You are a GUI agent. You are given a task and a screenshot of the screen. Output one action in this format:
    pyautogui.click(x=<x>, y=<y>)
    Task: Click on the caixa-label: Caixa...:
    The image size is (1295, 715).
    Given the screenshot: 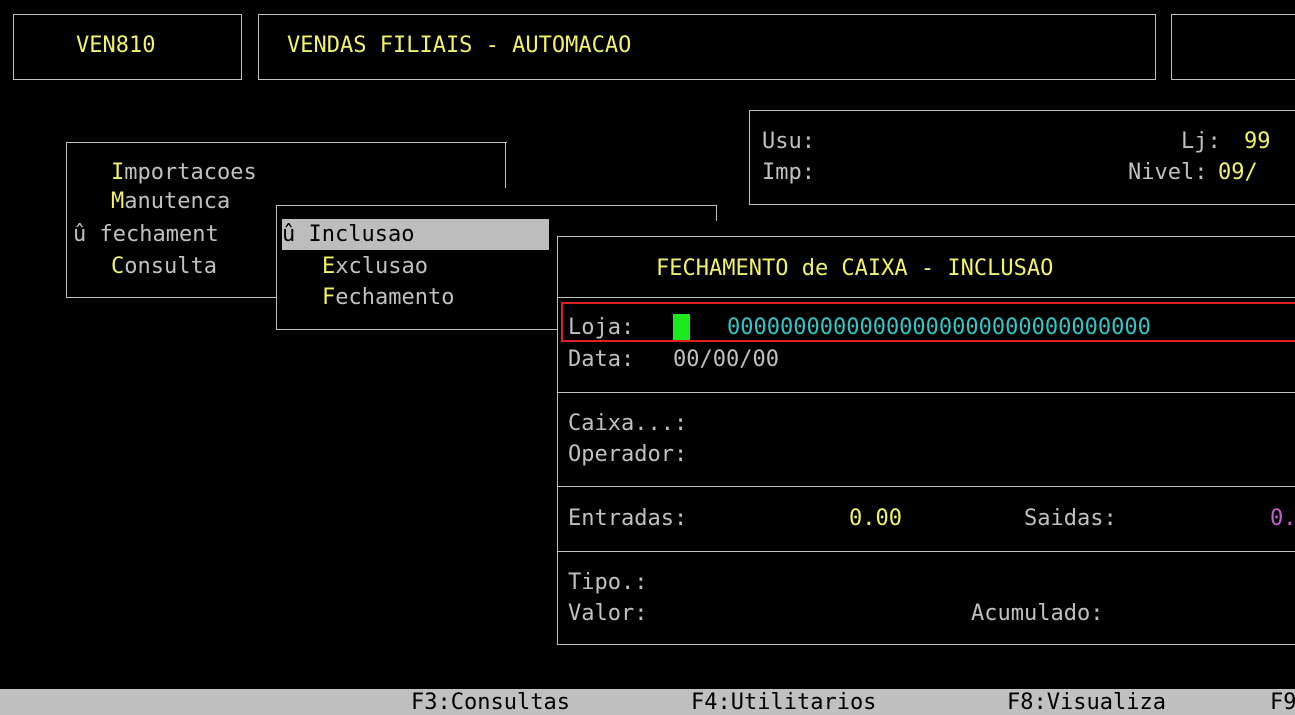 What is the action you would take?
    pyautogui.click(x=628, y=423)
    